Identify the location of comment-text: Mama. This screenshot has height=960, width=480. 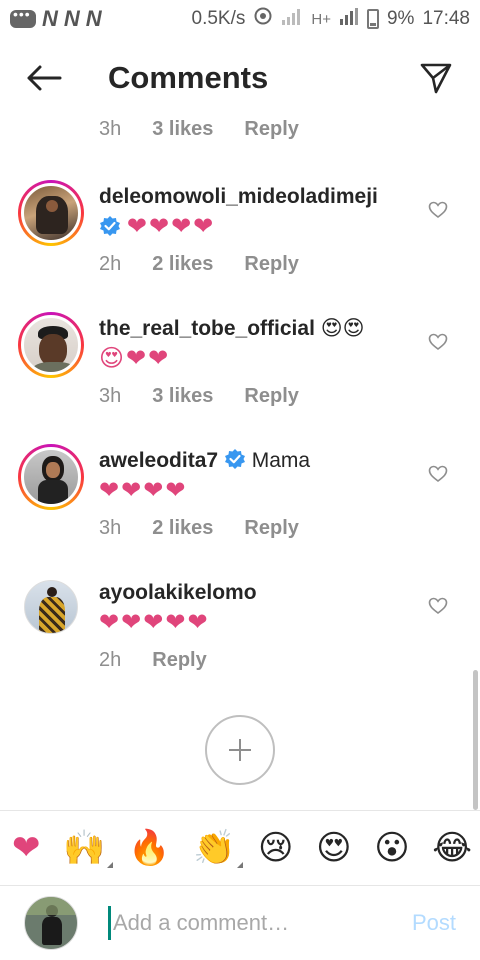
(281, 460).